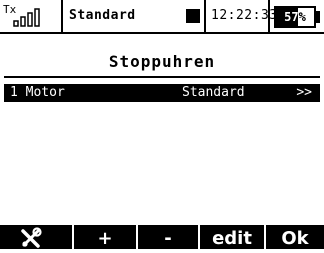  Describe the element at coordinates (232, 237) in the screenshot. I see `edit-button: edit` at that location.